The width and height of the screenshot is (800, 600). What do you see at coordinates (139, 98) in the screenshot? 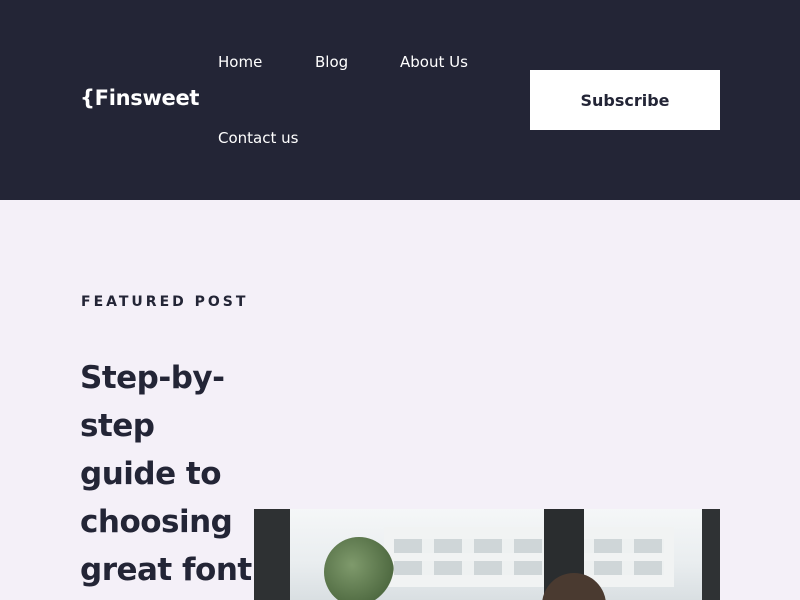
I see `site-logo: {Finsweet` at bounding box center [139, 98].